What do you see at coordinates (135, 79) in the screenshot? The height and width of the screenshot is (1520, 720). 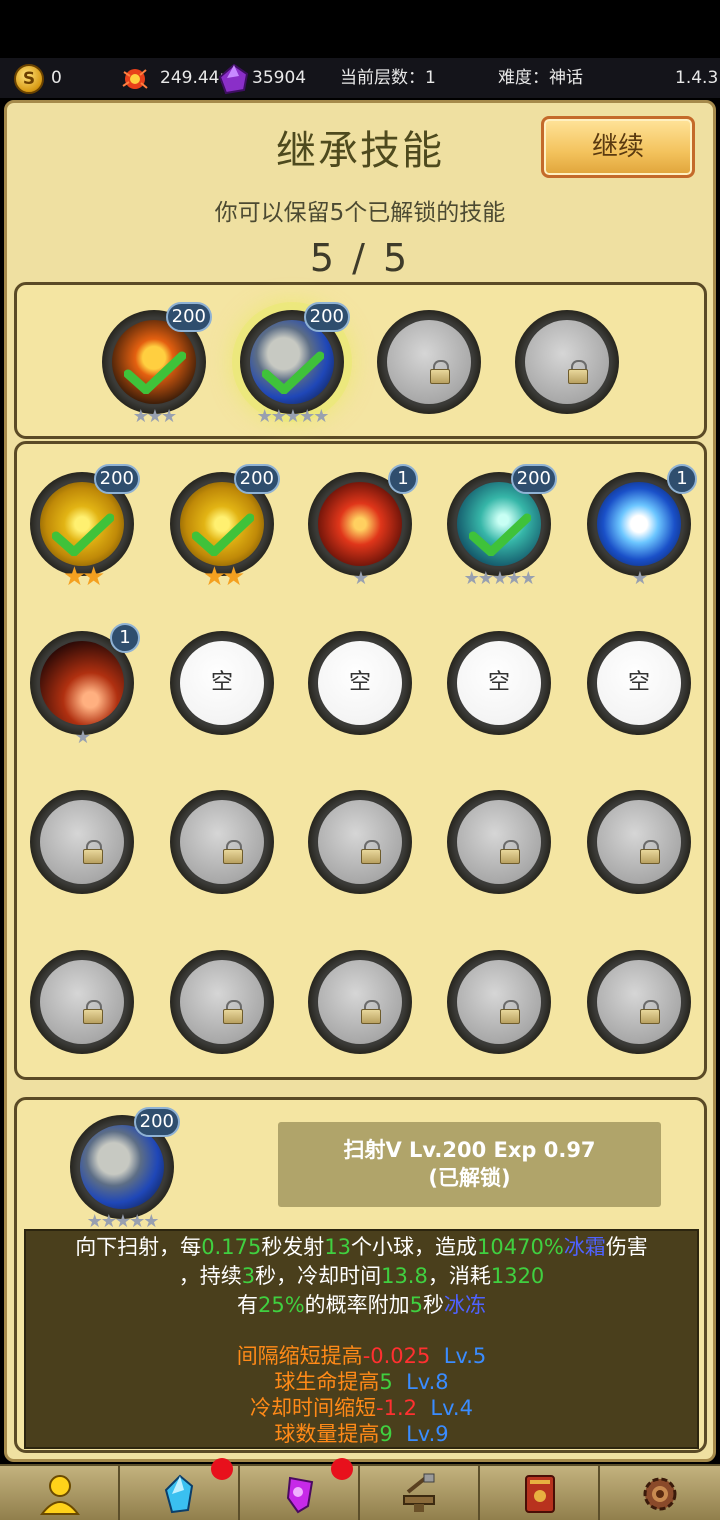 I see `fireball-icon` at bounding box center [135, 79].